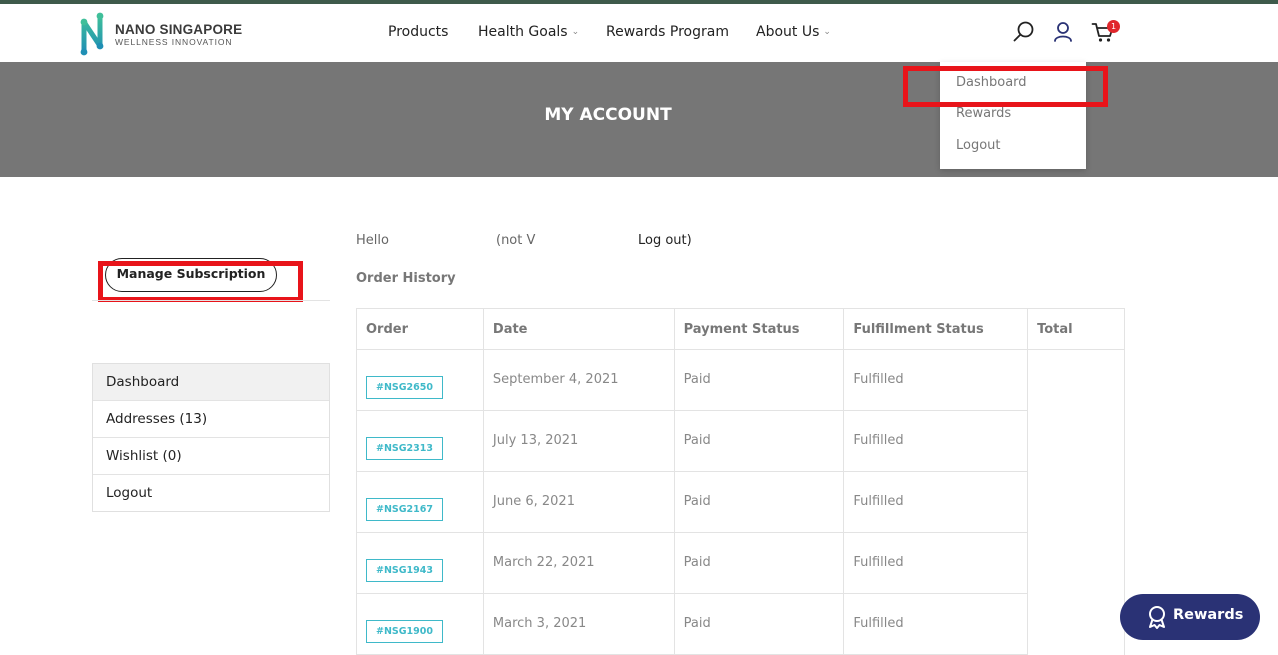 This screenshot has height=655, width=1278. I want to click on order-number-link: #NSG2650, so click(404, 387).